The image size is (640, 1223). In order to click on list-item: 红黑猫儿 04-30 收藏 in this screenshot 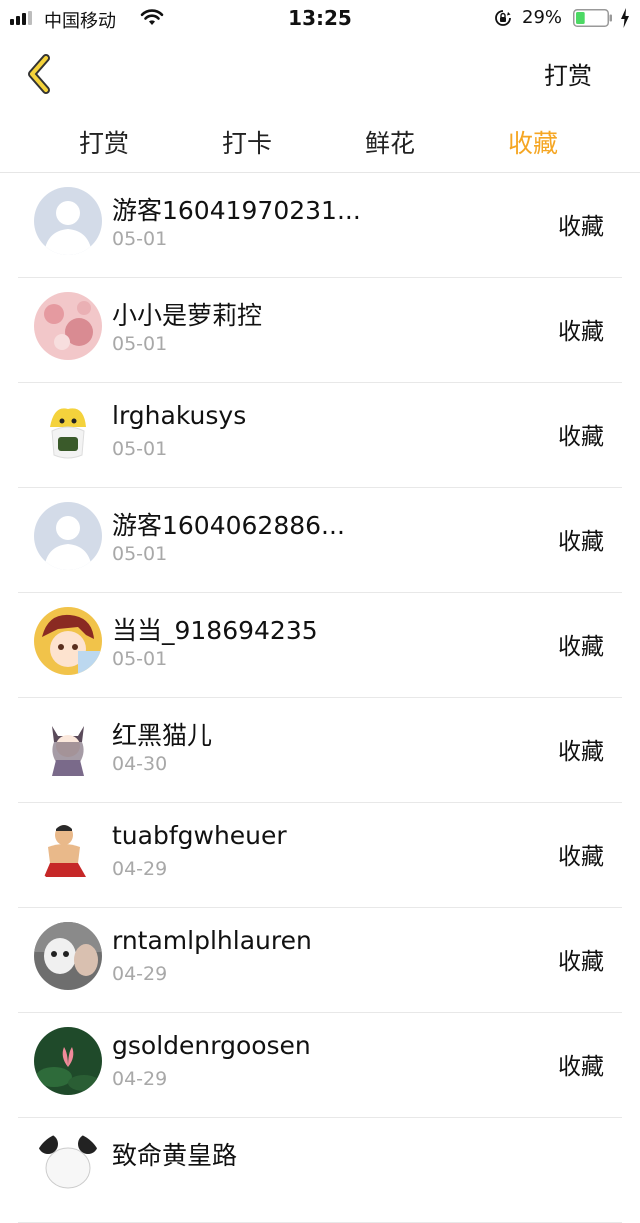, I will do `click(320, 750)`.